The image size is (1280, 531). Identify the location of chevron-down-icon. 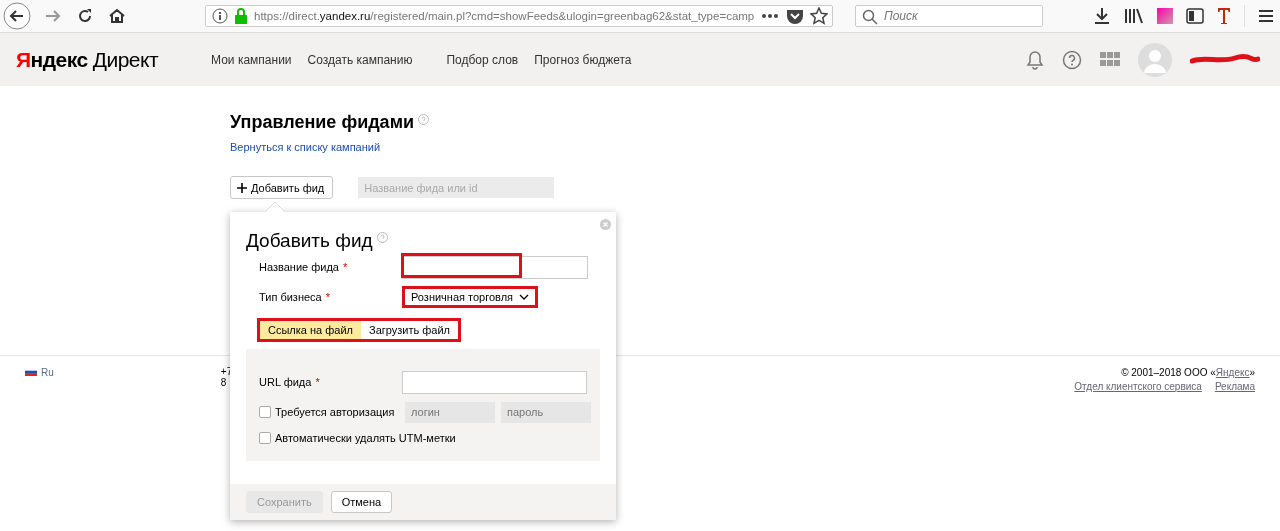
(524, 297).